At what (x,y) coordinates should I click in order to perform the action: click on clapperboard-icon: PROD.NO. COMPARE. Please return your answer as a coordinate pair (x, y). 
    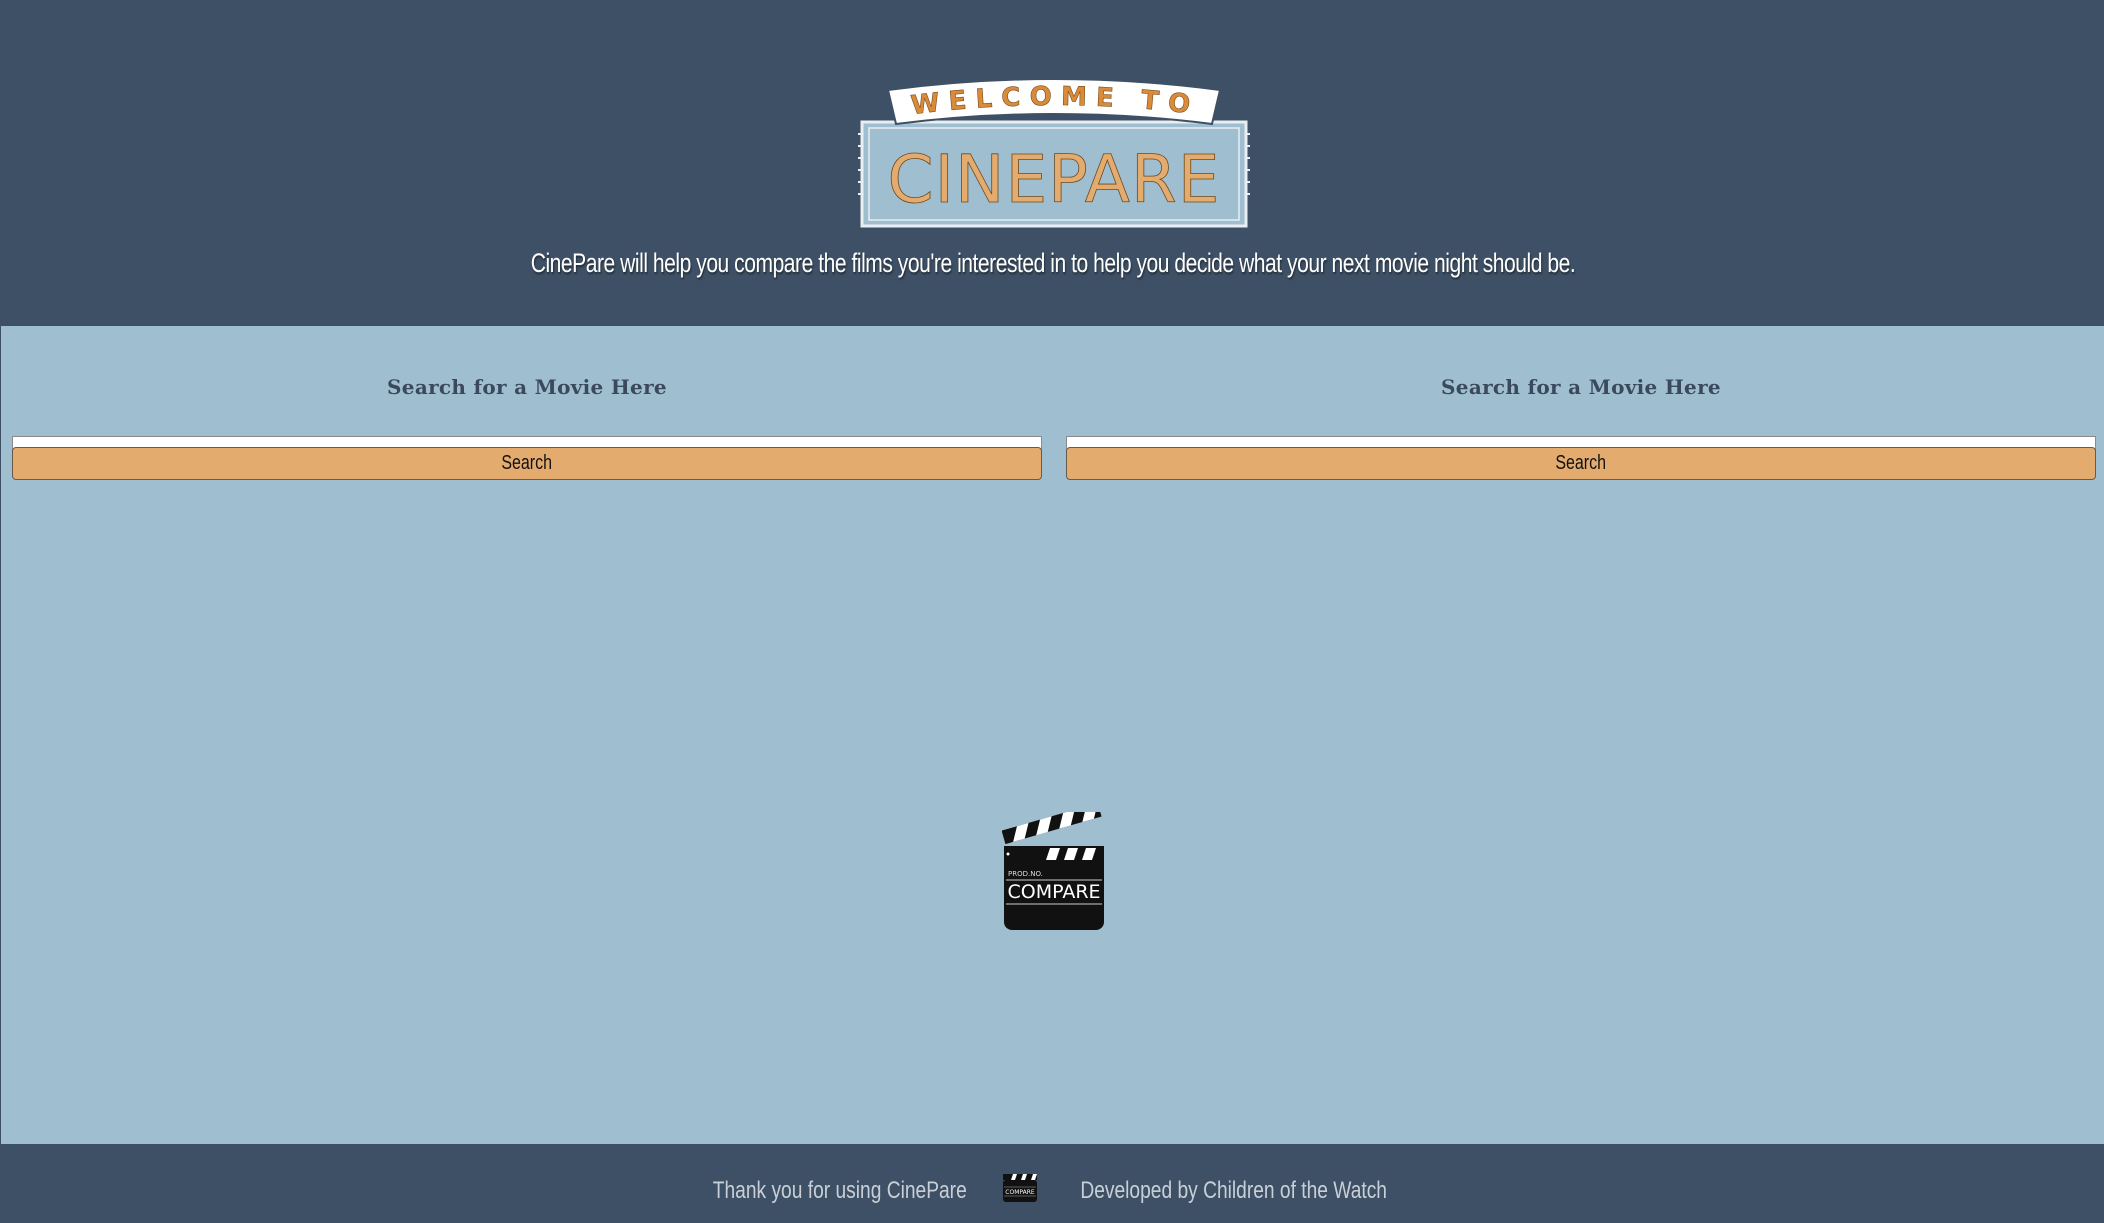
    Looking at the image, I should click on (1053, 871).